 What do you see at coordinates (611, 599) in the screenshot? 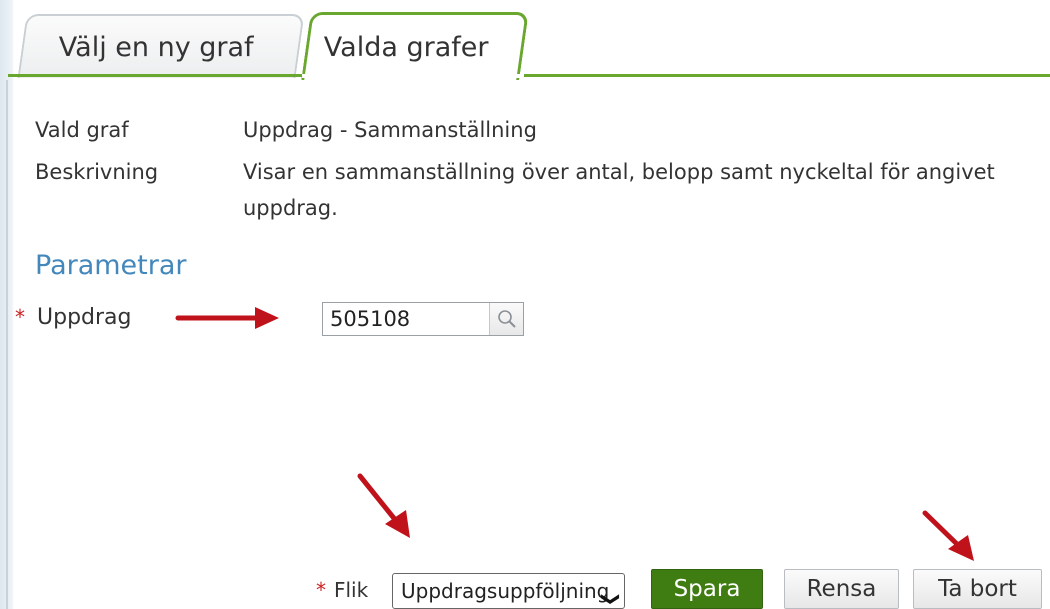
I see `chevron-down-icon: ❯` at bounding box center [611, 599].